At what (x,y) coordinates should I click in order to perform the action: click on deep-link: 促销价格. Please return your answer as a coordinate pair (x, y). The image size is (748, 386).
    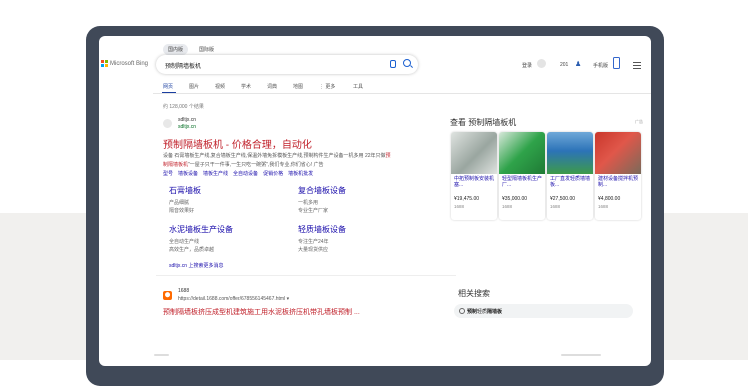
    Looking at the image, I should click on (273, 173).